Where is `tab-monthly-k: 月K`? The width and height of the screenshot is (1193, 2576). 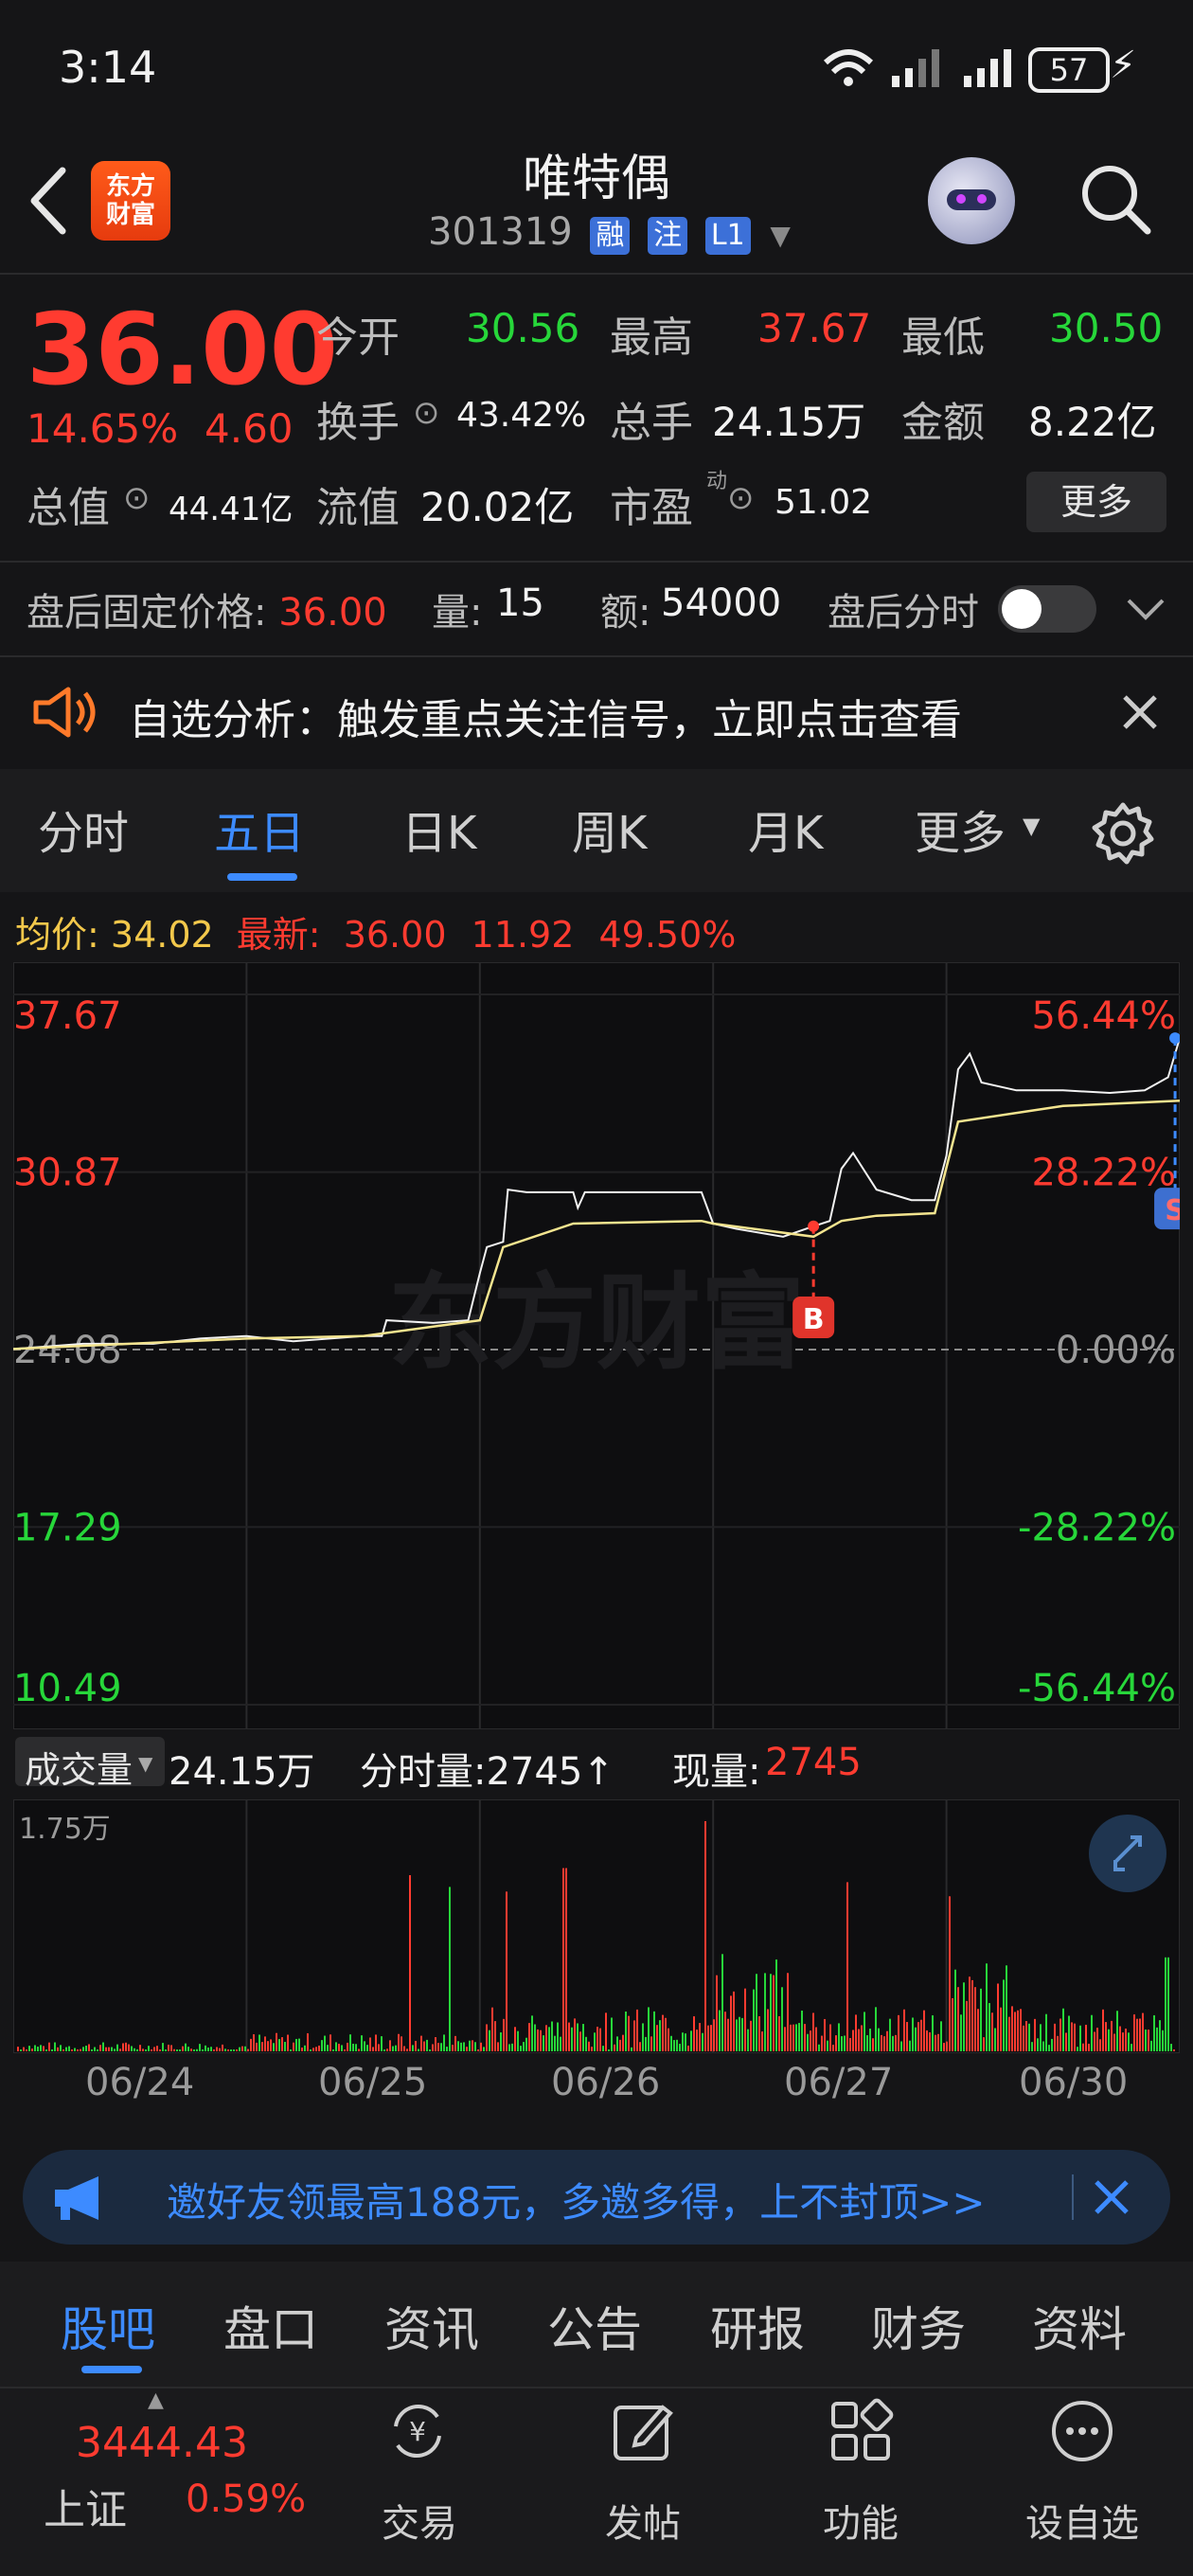 tab-monthly-k: 月K is located at coordinates (785, 829).